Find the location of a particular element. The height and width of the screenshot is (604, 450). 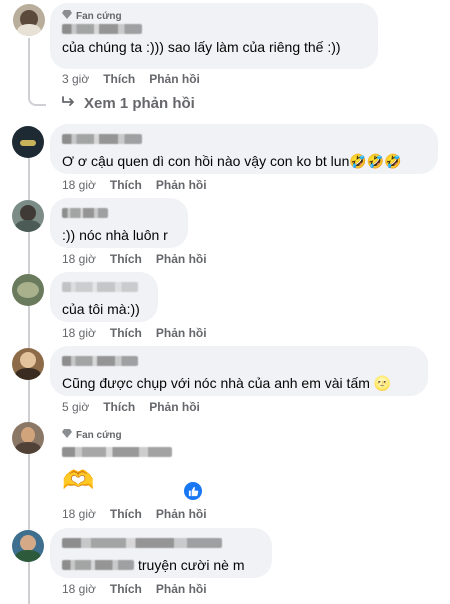

comment-header: Fan cứng is located at coordinates (117, 443).